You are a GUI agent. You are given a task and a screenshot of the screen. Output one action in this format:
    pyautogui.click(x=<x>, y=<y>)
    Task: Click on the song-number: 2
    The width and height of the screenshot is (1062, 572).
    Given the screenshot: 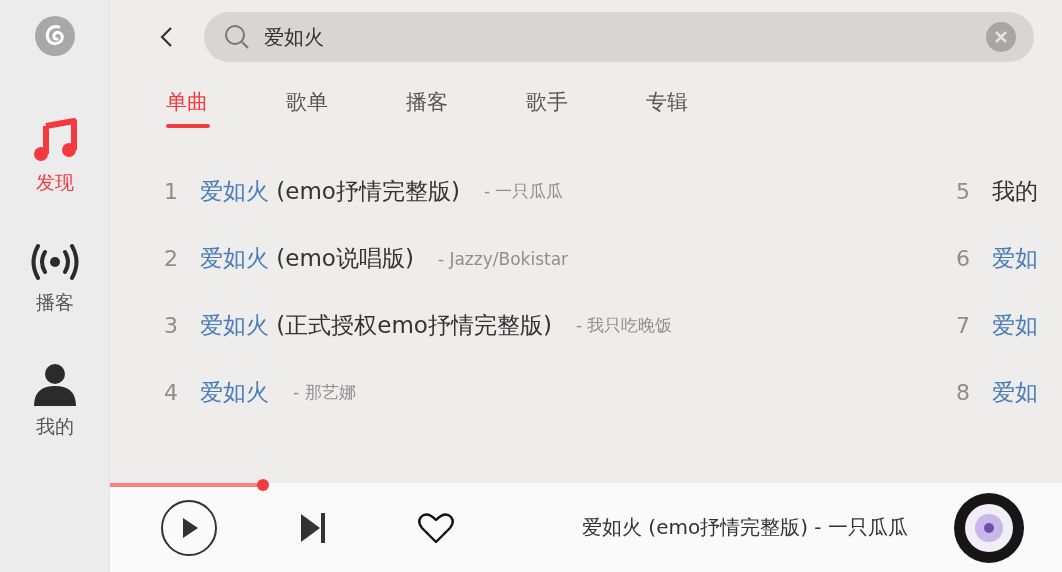 What is the action you would take?
    pyautogui.click(x=171, y=258)
    